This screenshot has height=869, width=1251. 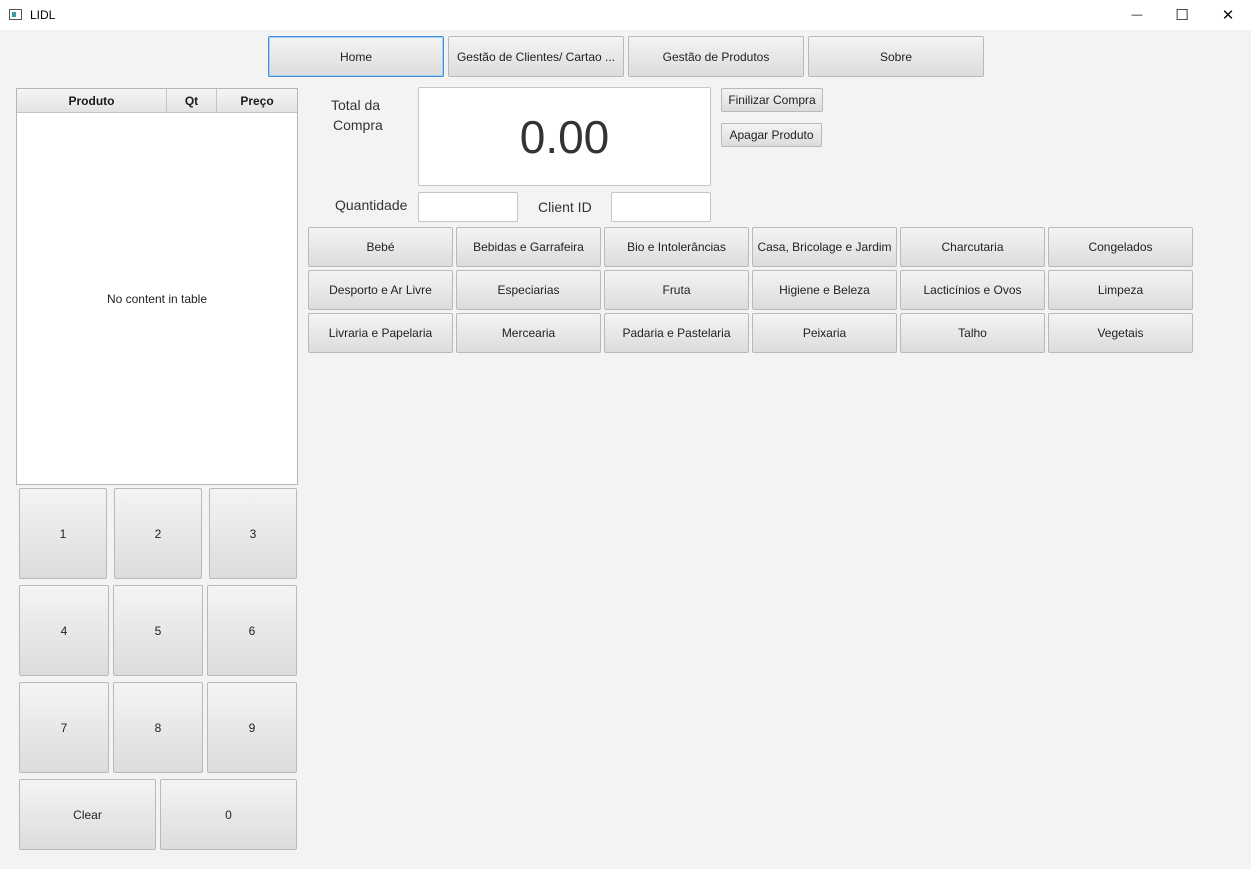 What do you see at coordinates (158, 630) in the screenshot?
I see `keypad-5-button: 5` at bounding box center [158, 630].